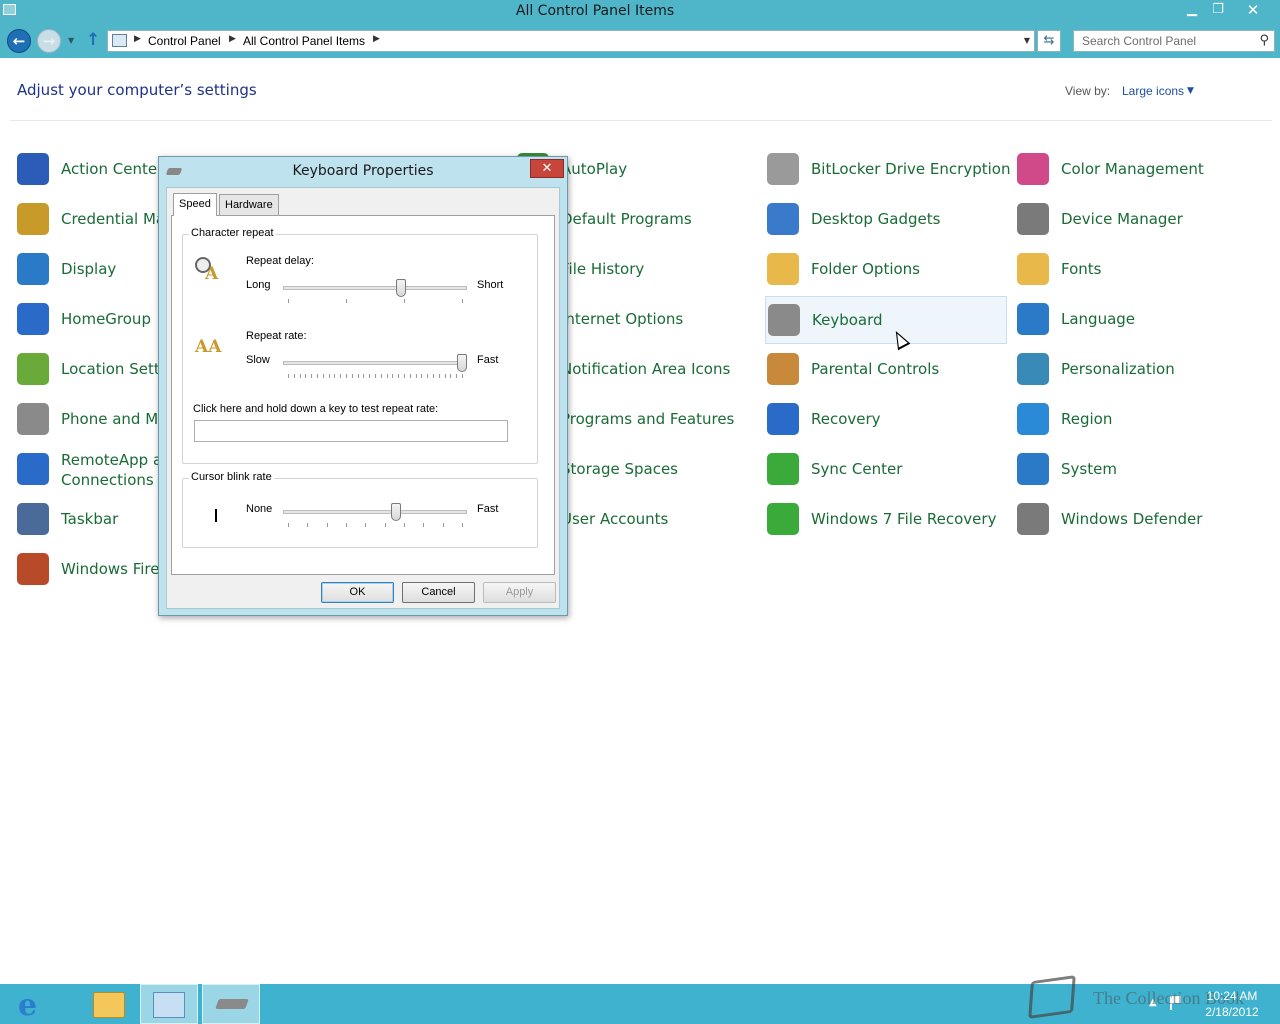  Describe the element at coordinates (1136, 270) in the screenshot. I see `control-panel-item: Fonts` at that location.